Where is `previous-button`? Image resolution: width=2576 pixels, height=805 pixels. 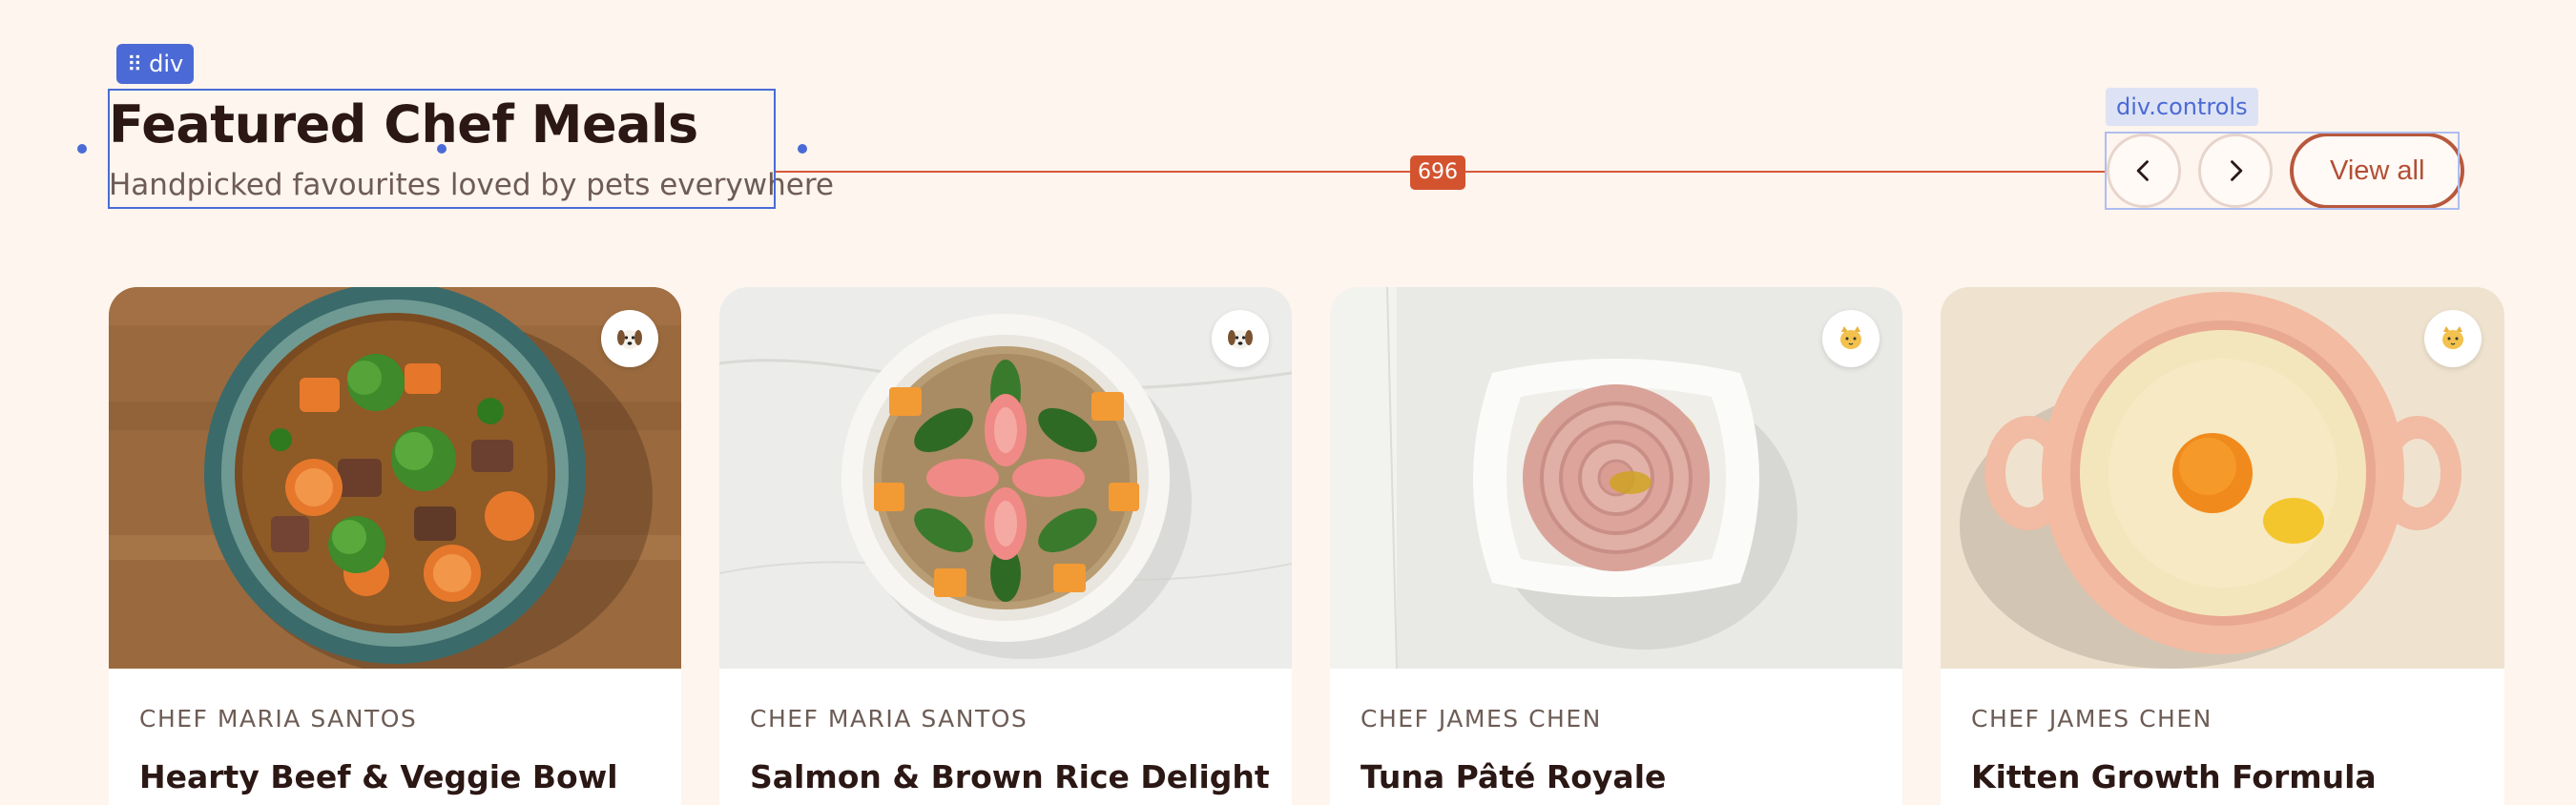 previous-button is located at coordinates (2144, 171).